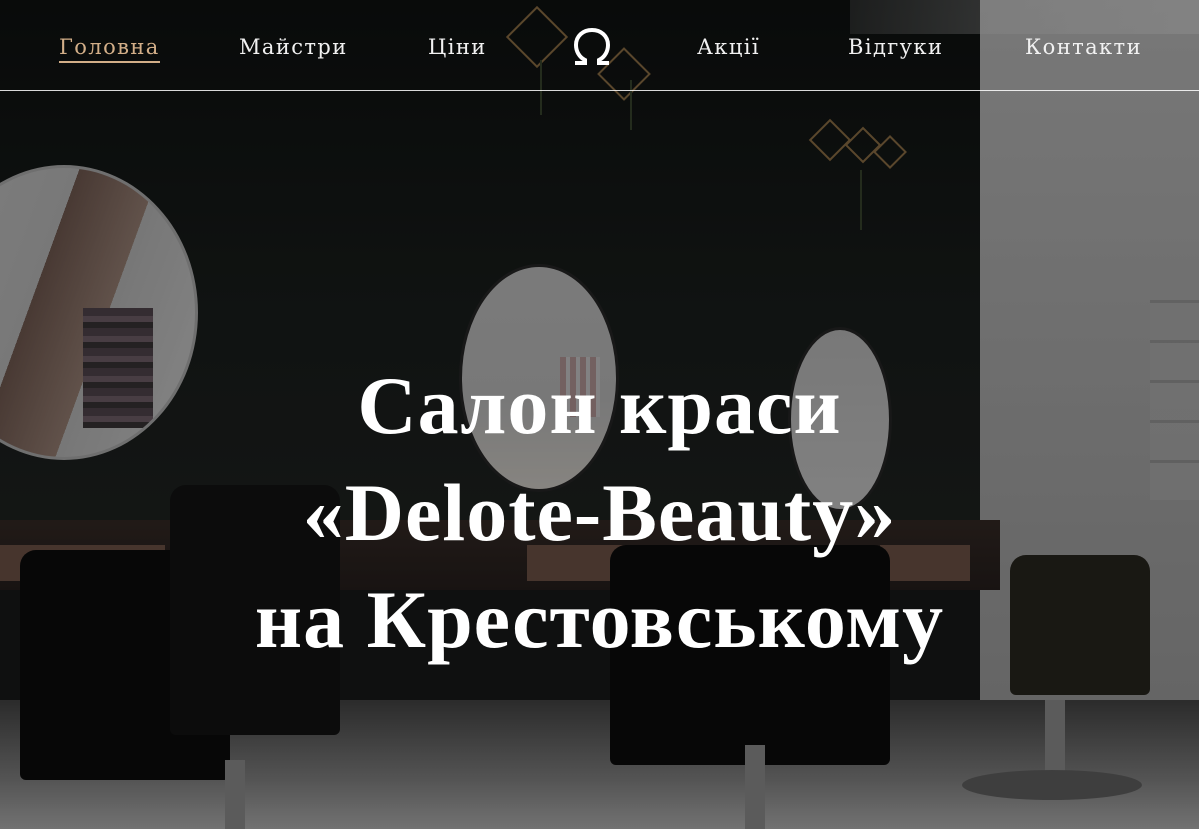 The image size is (1199, 829). What do you see at coordinates (1083, 47) in the screenshot?
I see `nav-item-contacts: Контакти` at bounding box center [1083, 47].